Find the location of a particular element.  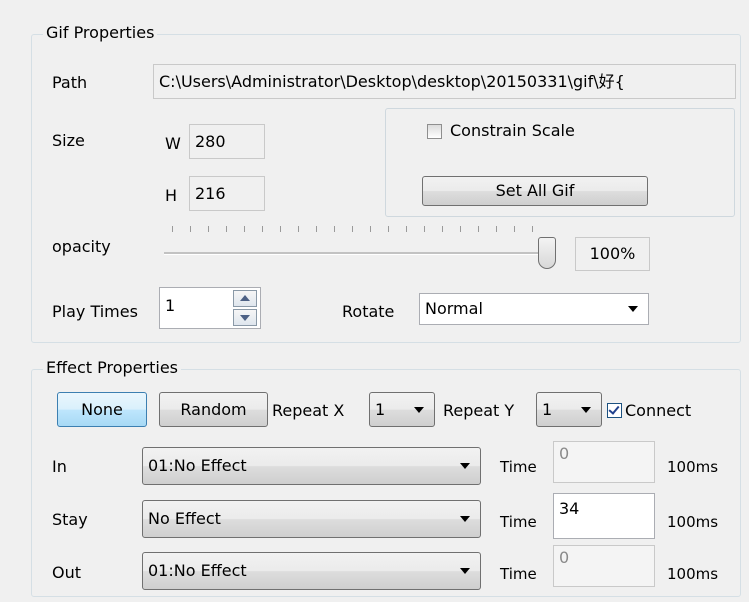

random-button: Random is located at coordinates (213, 409).